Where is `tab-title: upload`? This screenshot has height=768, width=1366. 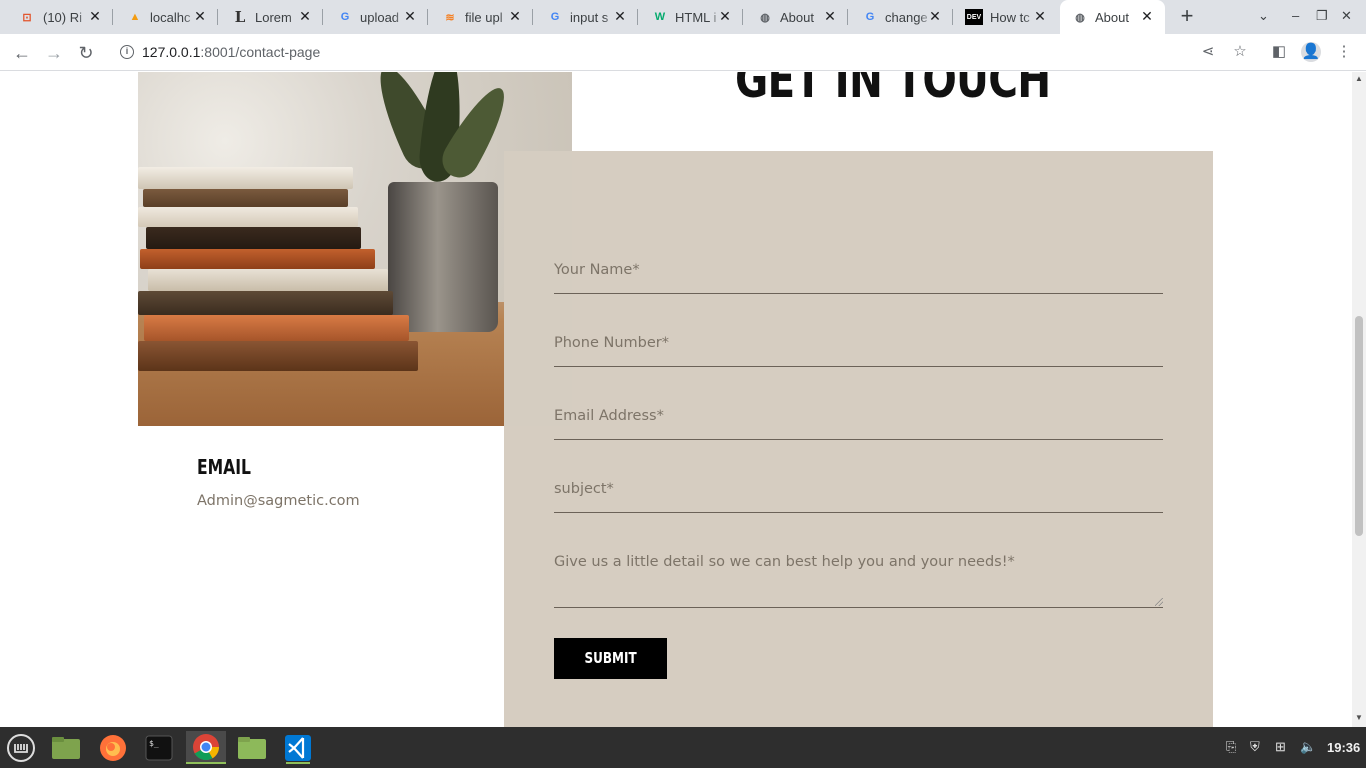
tab-title: upload is located at coordinates (380, 17).